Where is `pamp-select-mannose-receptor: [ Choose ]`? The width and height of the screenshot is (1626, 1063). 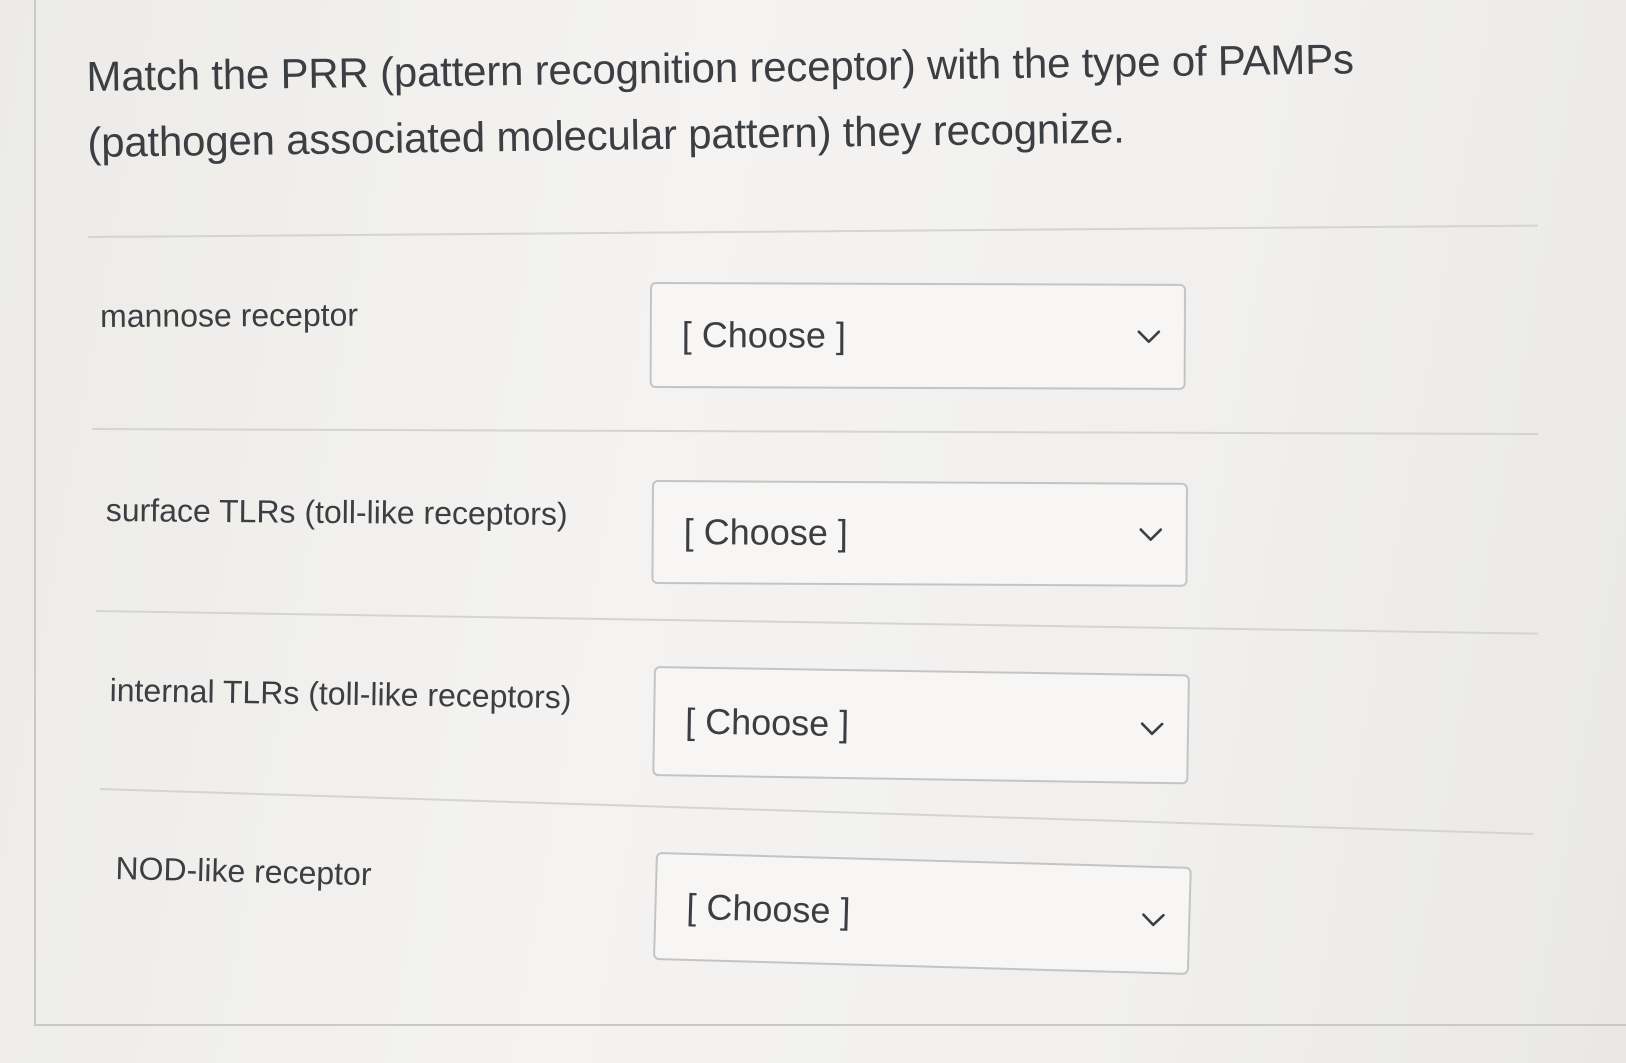
pamp-select-mannose-receptor: [ Choose ] is located at coordinates (917, 336).